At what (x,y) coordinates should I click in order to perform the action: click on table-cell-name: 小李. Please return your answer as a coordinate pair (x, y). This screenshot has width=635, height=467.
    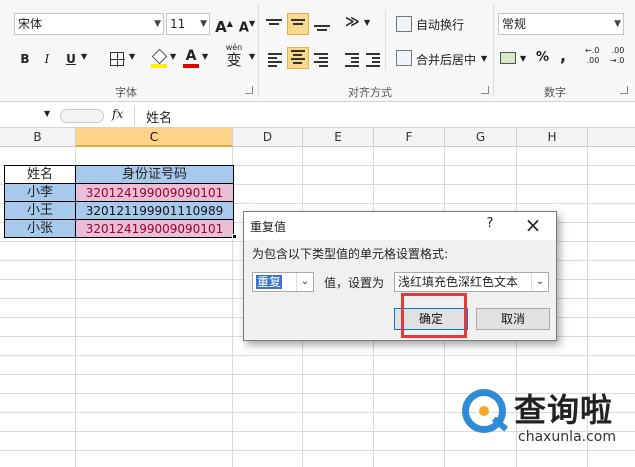
    Looking at the image, I should click on (40, 192).